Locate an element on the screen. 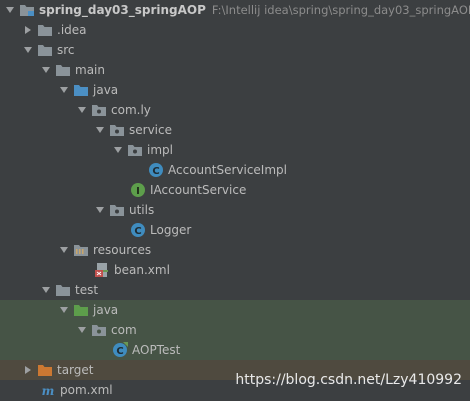 The width and height of the screenshot is (470, 401). tree-row-src: src is located at coordinates (235, 50).